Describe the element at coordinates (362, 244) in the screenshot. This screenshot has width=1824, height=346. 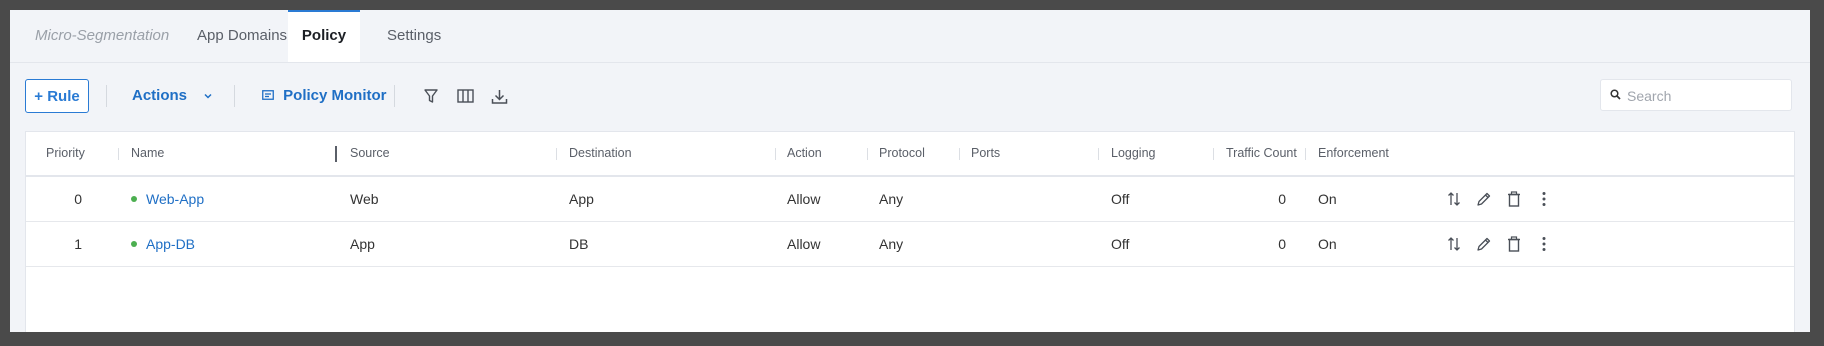
I see `source-cell: App` at that location.